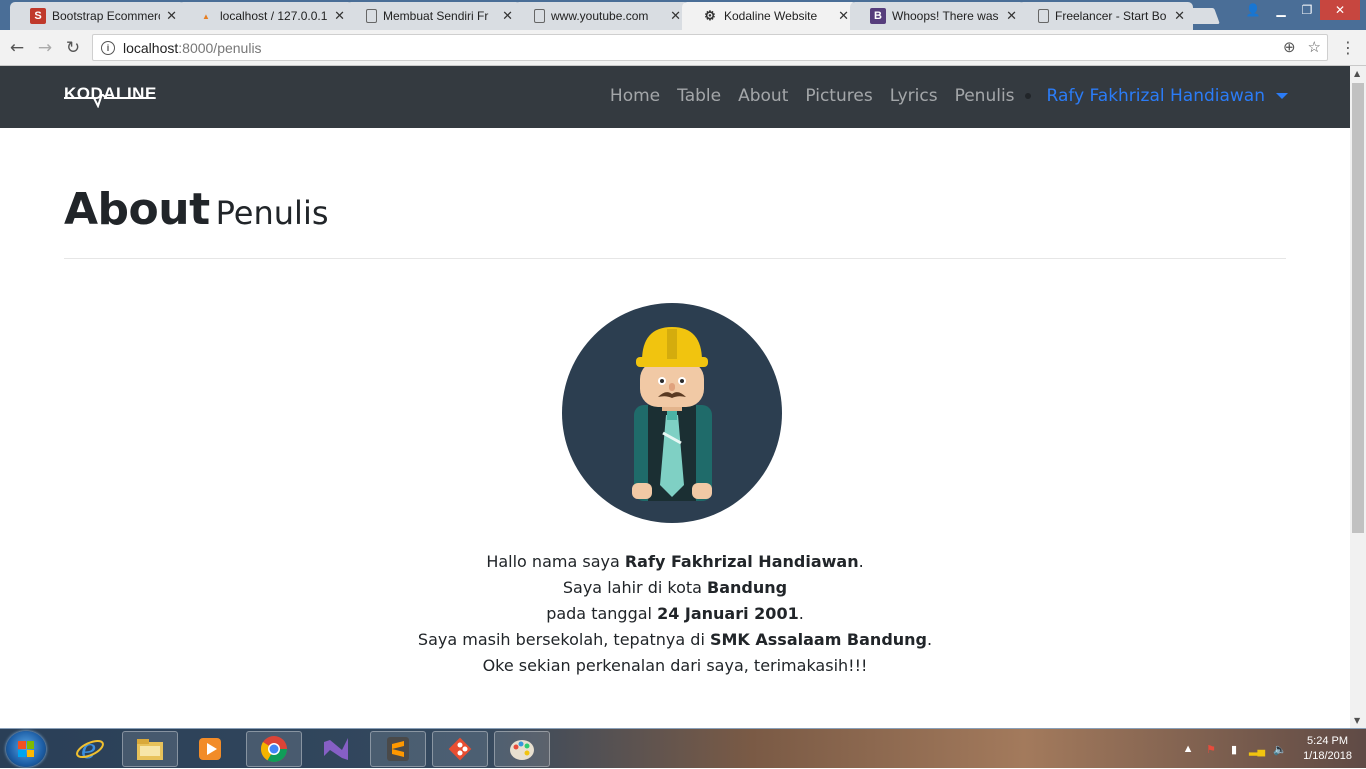 The height and width of the screenshot is (769, 1366). I want to click on s-red-icon: S, so click(38, 16).